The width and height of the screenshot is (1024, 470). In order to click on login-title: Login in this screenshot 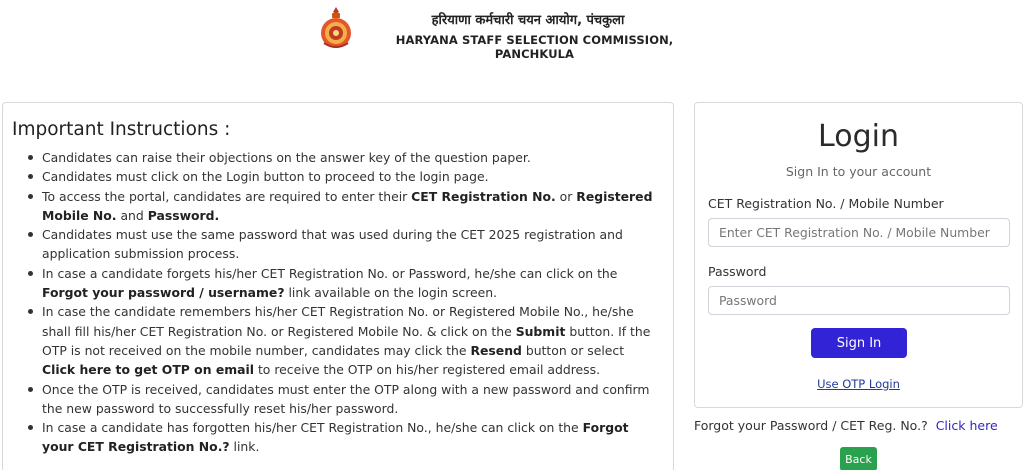, I will do `click(858, 136)`.